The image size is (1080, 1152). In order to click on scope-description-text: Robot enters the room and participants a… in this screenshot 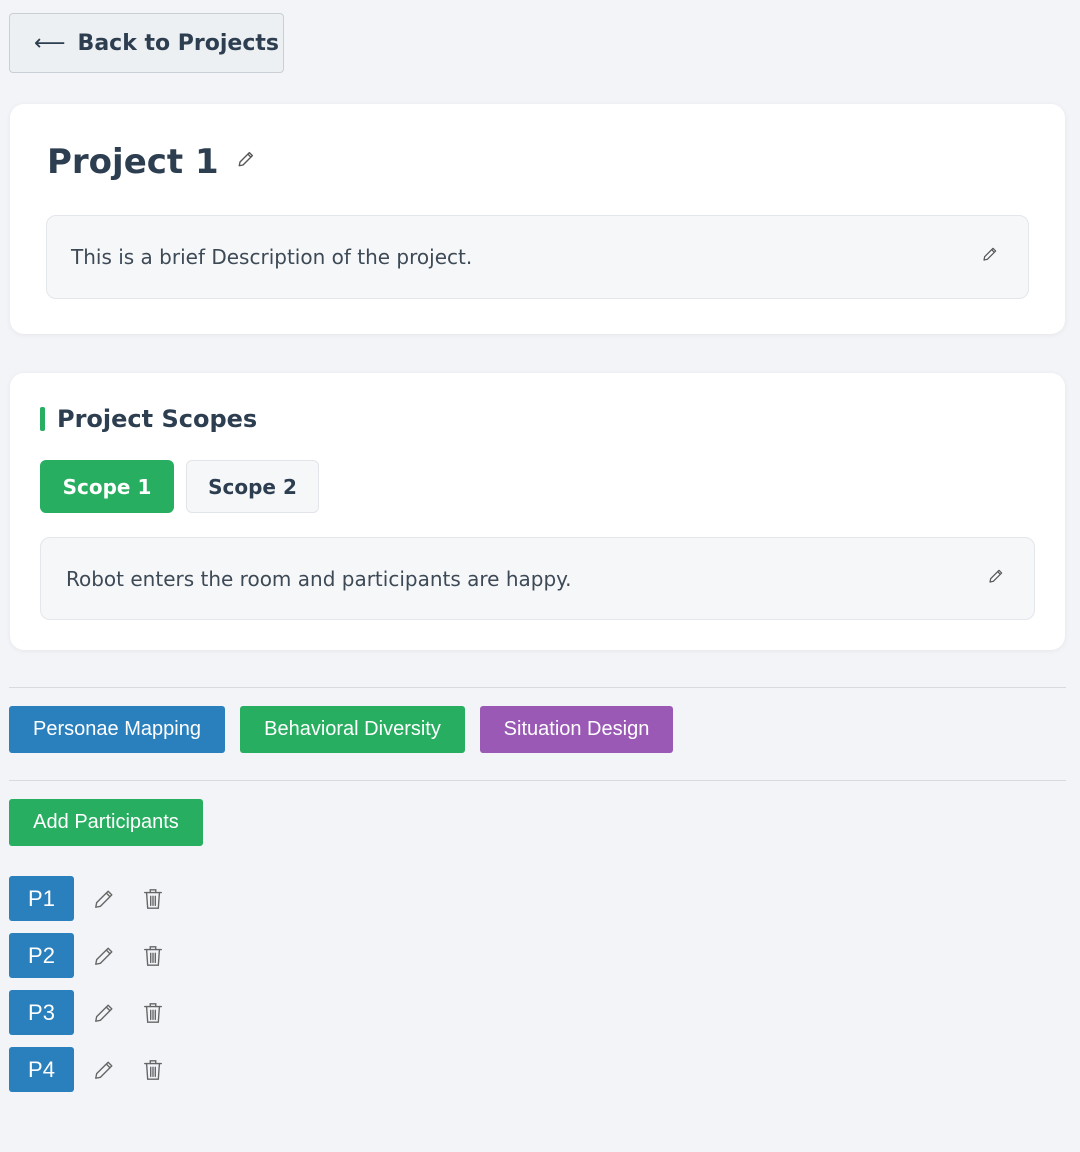, I will do `click(319, 578)`.